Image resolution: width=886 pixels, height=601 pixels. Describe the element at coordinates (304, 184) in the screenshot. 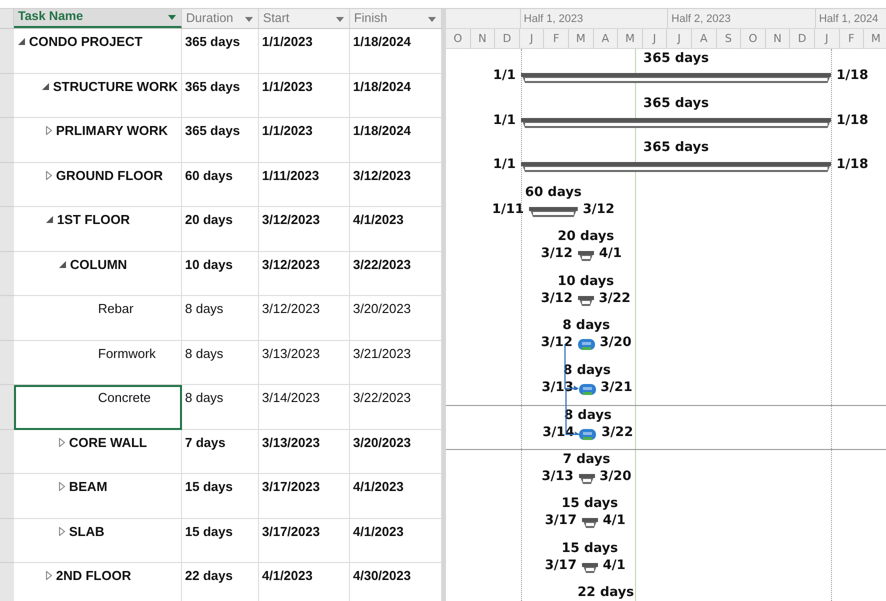

I see `start-cell: 1/11/2023` at that location.